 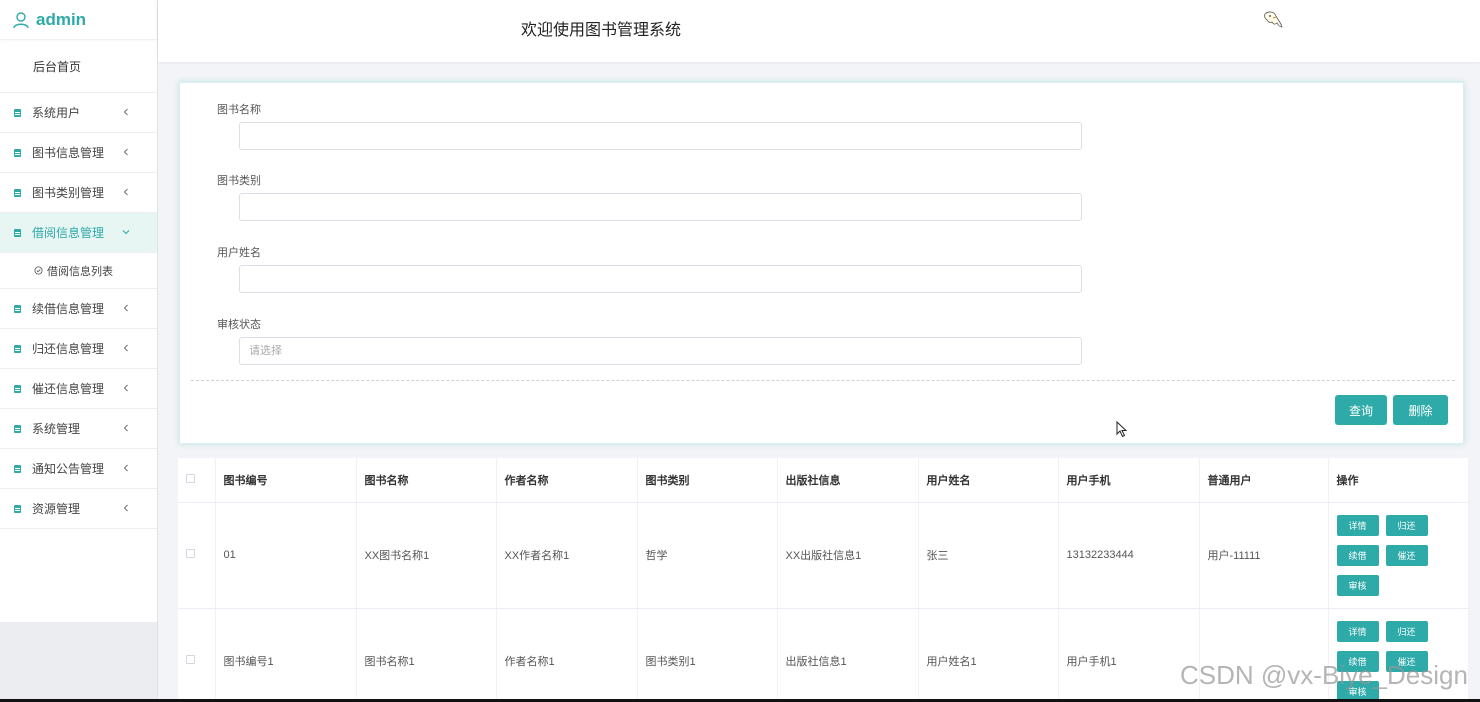 I want to click on table-cell: 用户手机1, so click(x=1129, y=655).